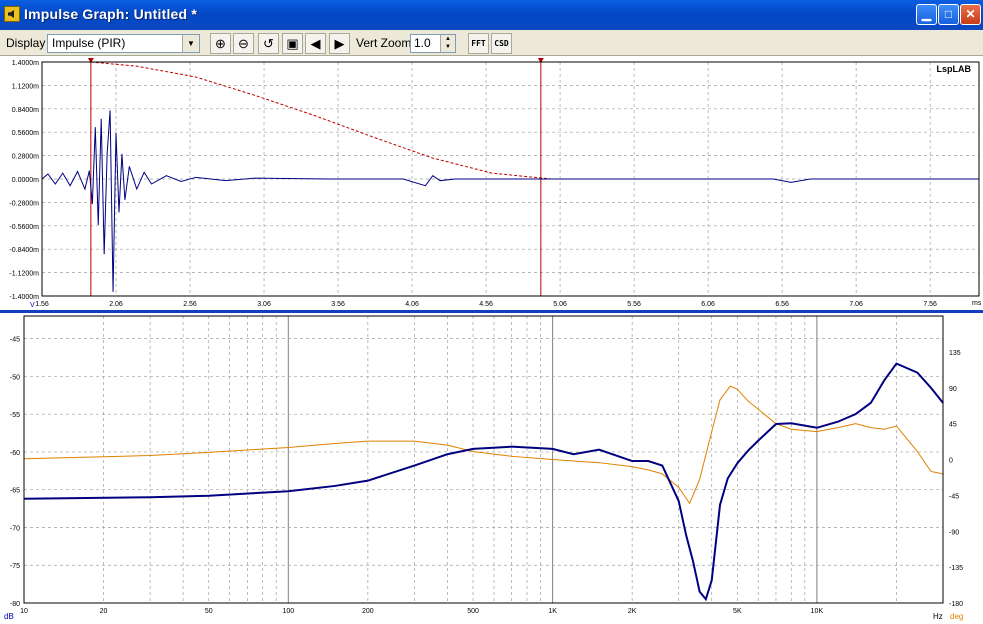 The width and height of the screenshot is (983, 624). I want to click on impulse-x-tick: 7.56, so click(930, 304).